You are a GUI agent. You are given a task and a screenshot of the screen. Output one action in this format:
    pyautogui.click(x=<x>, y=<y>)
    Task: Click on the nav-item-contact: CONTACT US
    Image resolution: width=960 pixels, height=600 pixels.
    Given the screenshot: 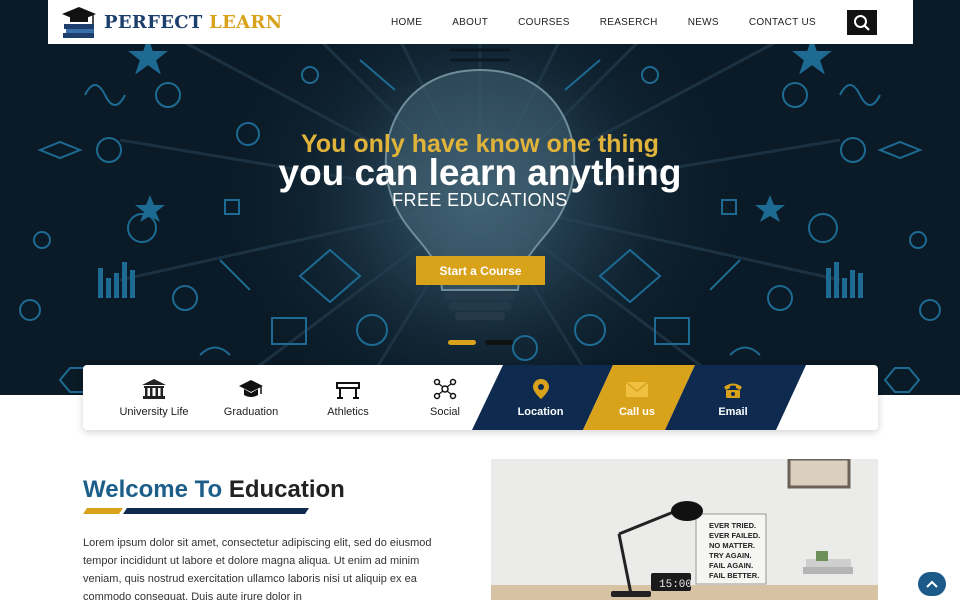 What is the action you would take?
    pyautogui.click(x=782, y=22)
    